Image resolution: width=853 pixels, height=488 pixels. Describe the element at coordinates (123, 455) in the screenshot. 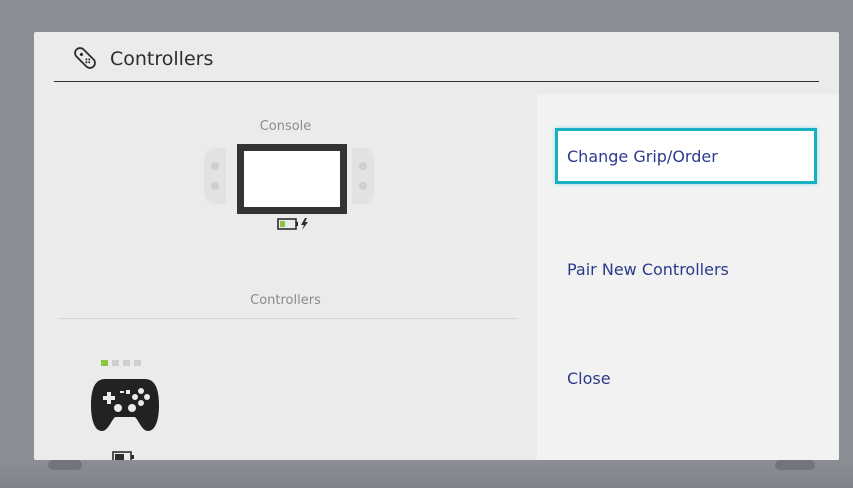

I see `controller-battery-icon` at that location.